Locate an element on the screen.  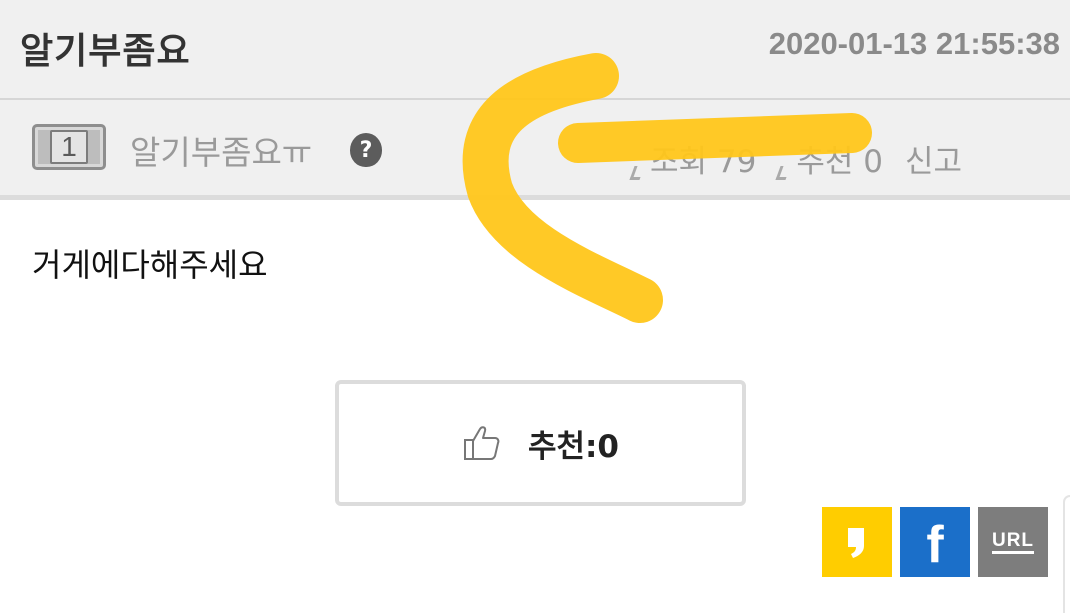
kakaostory-icon is located at coordinates (856, 543).